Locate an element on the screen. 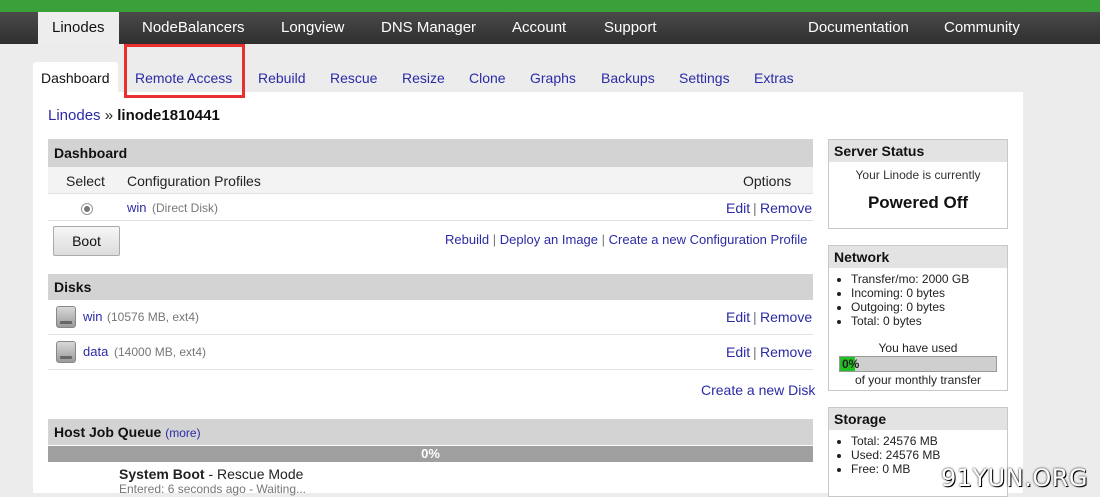 Image resolution: width=1100 pixels, height=497 pixels. profile-edit-link: Edit is located at coordinates (738, 208).